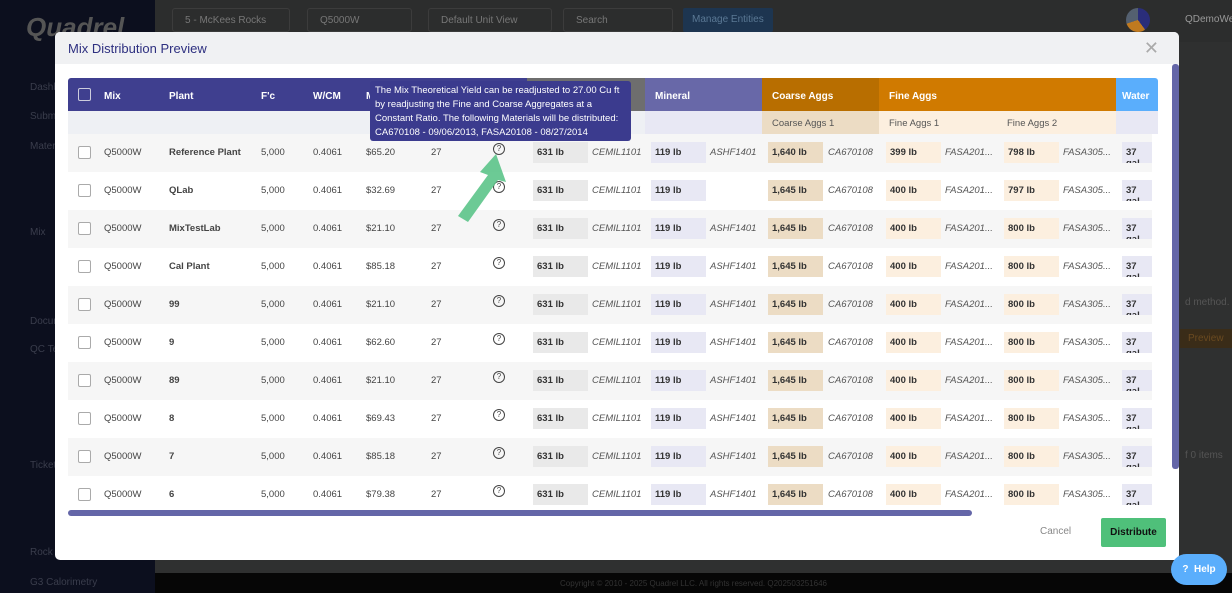  I want to click on help-label: Help, so click(1205, 569).